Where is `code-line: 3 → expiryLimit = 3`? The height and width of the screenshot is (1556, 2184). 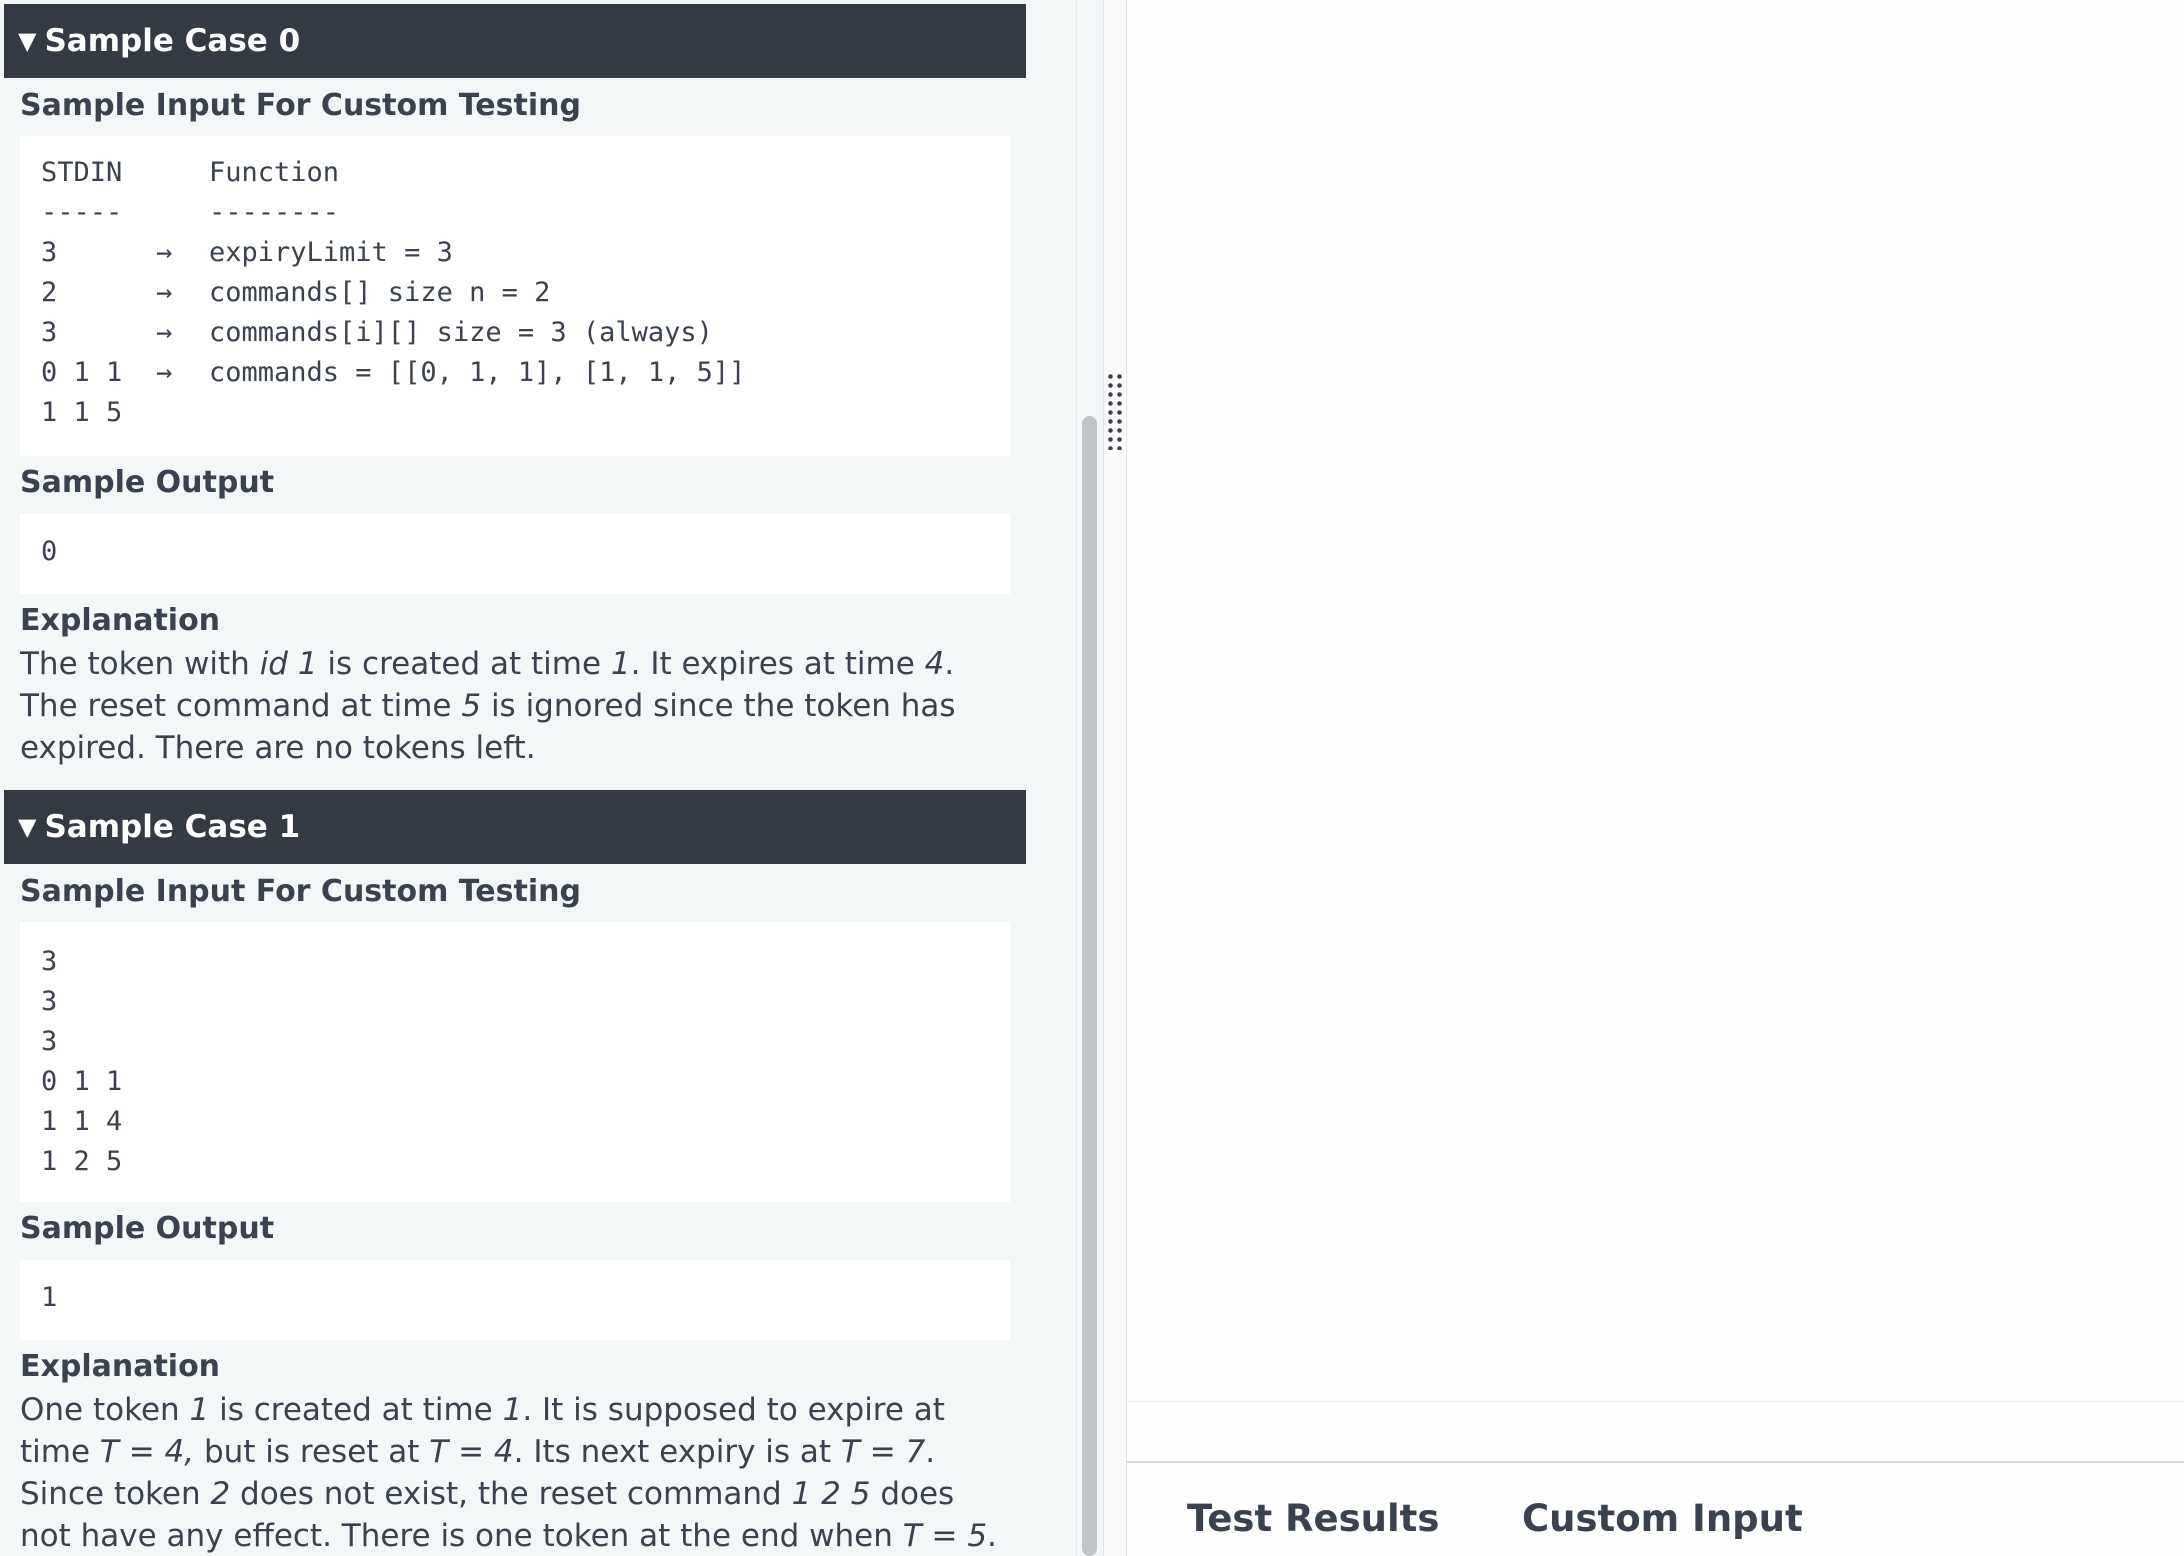 code-line: 3 → expiryLimit = 3 is located at coordinates (247, 252).